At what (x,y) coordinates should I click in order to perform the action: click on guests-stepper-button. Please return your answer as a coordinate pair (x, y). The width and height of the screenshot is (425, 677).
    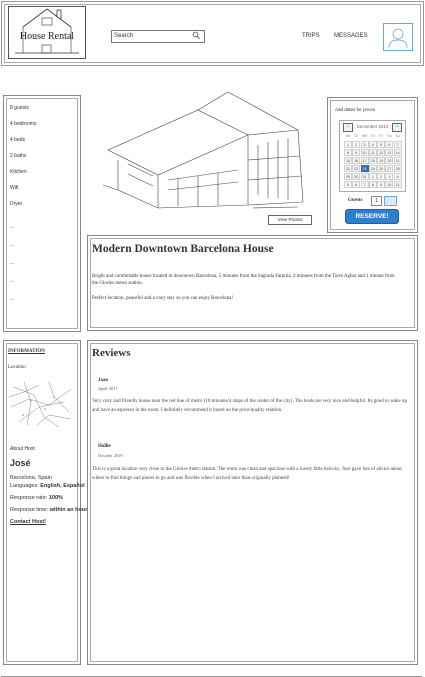
    Looking at the image, I should click on (390, 201).